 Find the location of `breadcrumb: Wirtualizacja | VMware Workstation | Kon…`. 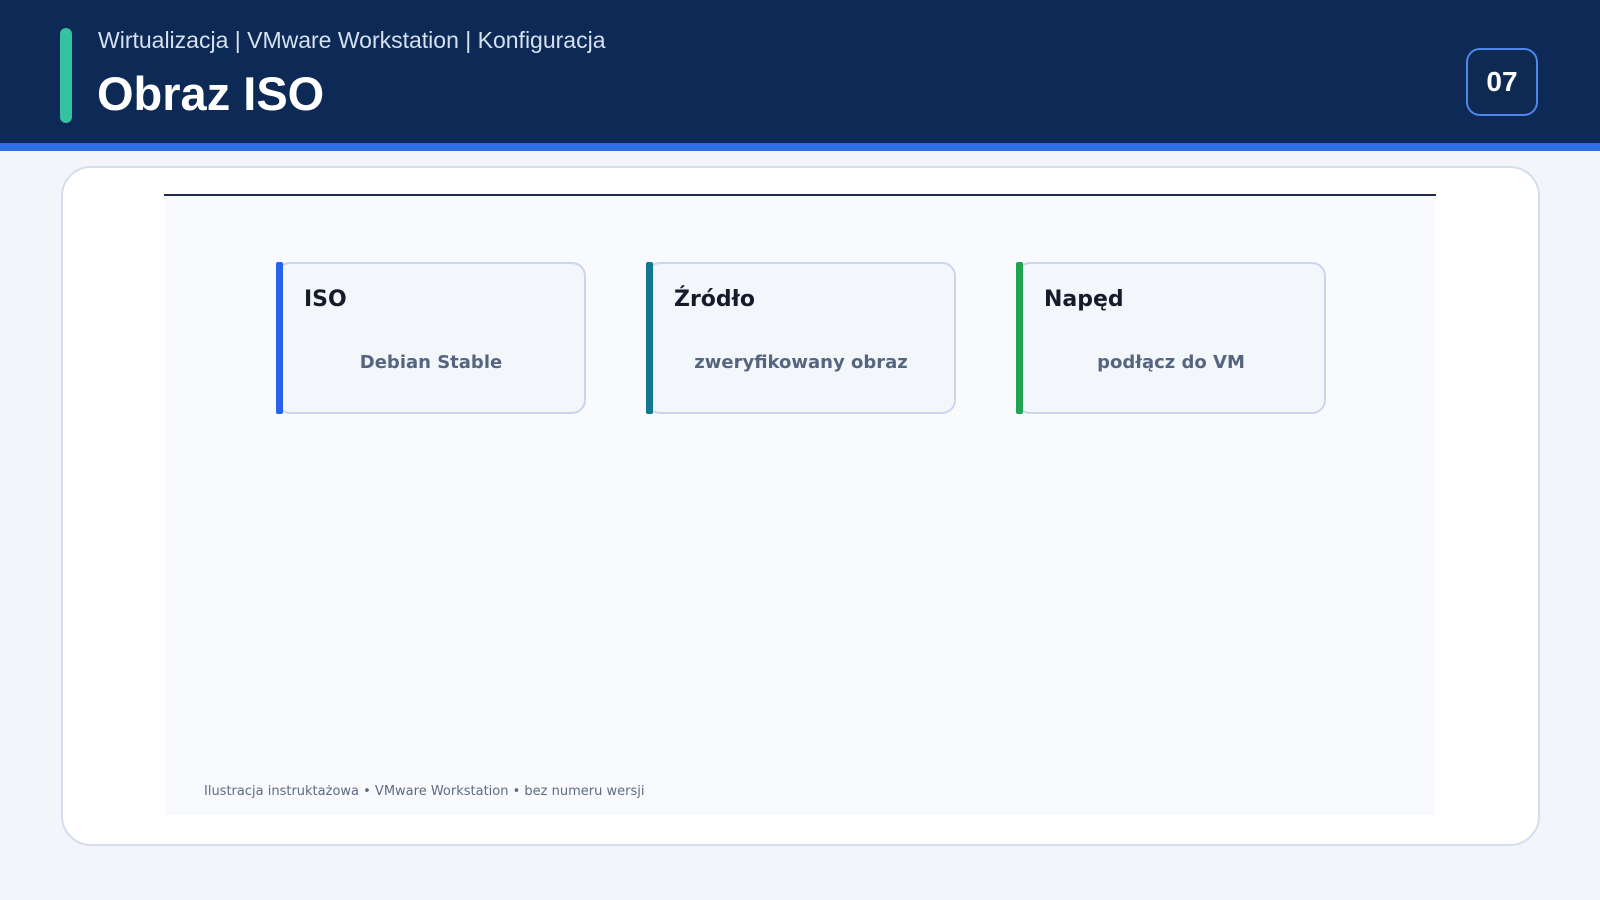

breadcrumb: Wirtualizacja | VMware Workstation | Kon… is located at coordinates (352, 40).